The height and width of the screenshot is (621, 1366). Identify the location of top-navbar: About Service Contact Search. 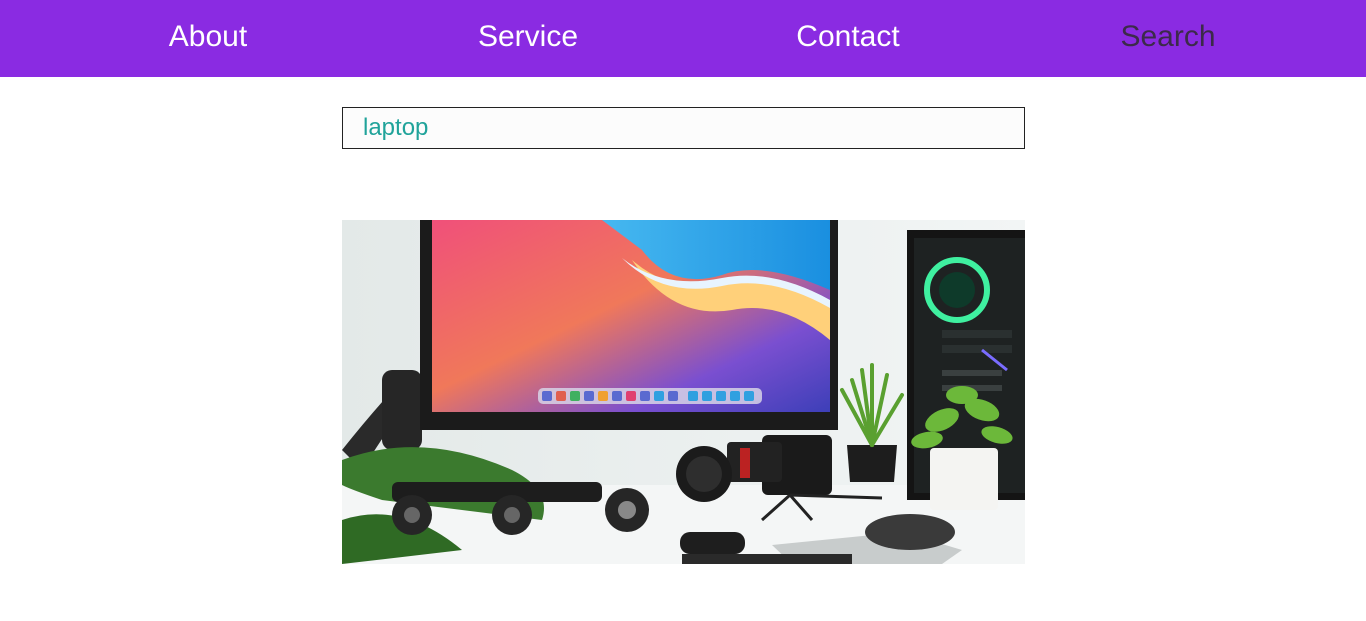
(683, 38).